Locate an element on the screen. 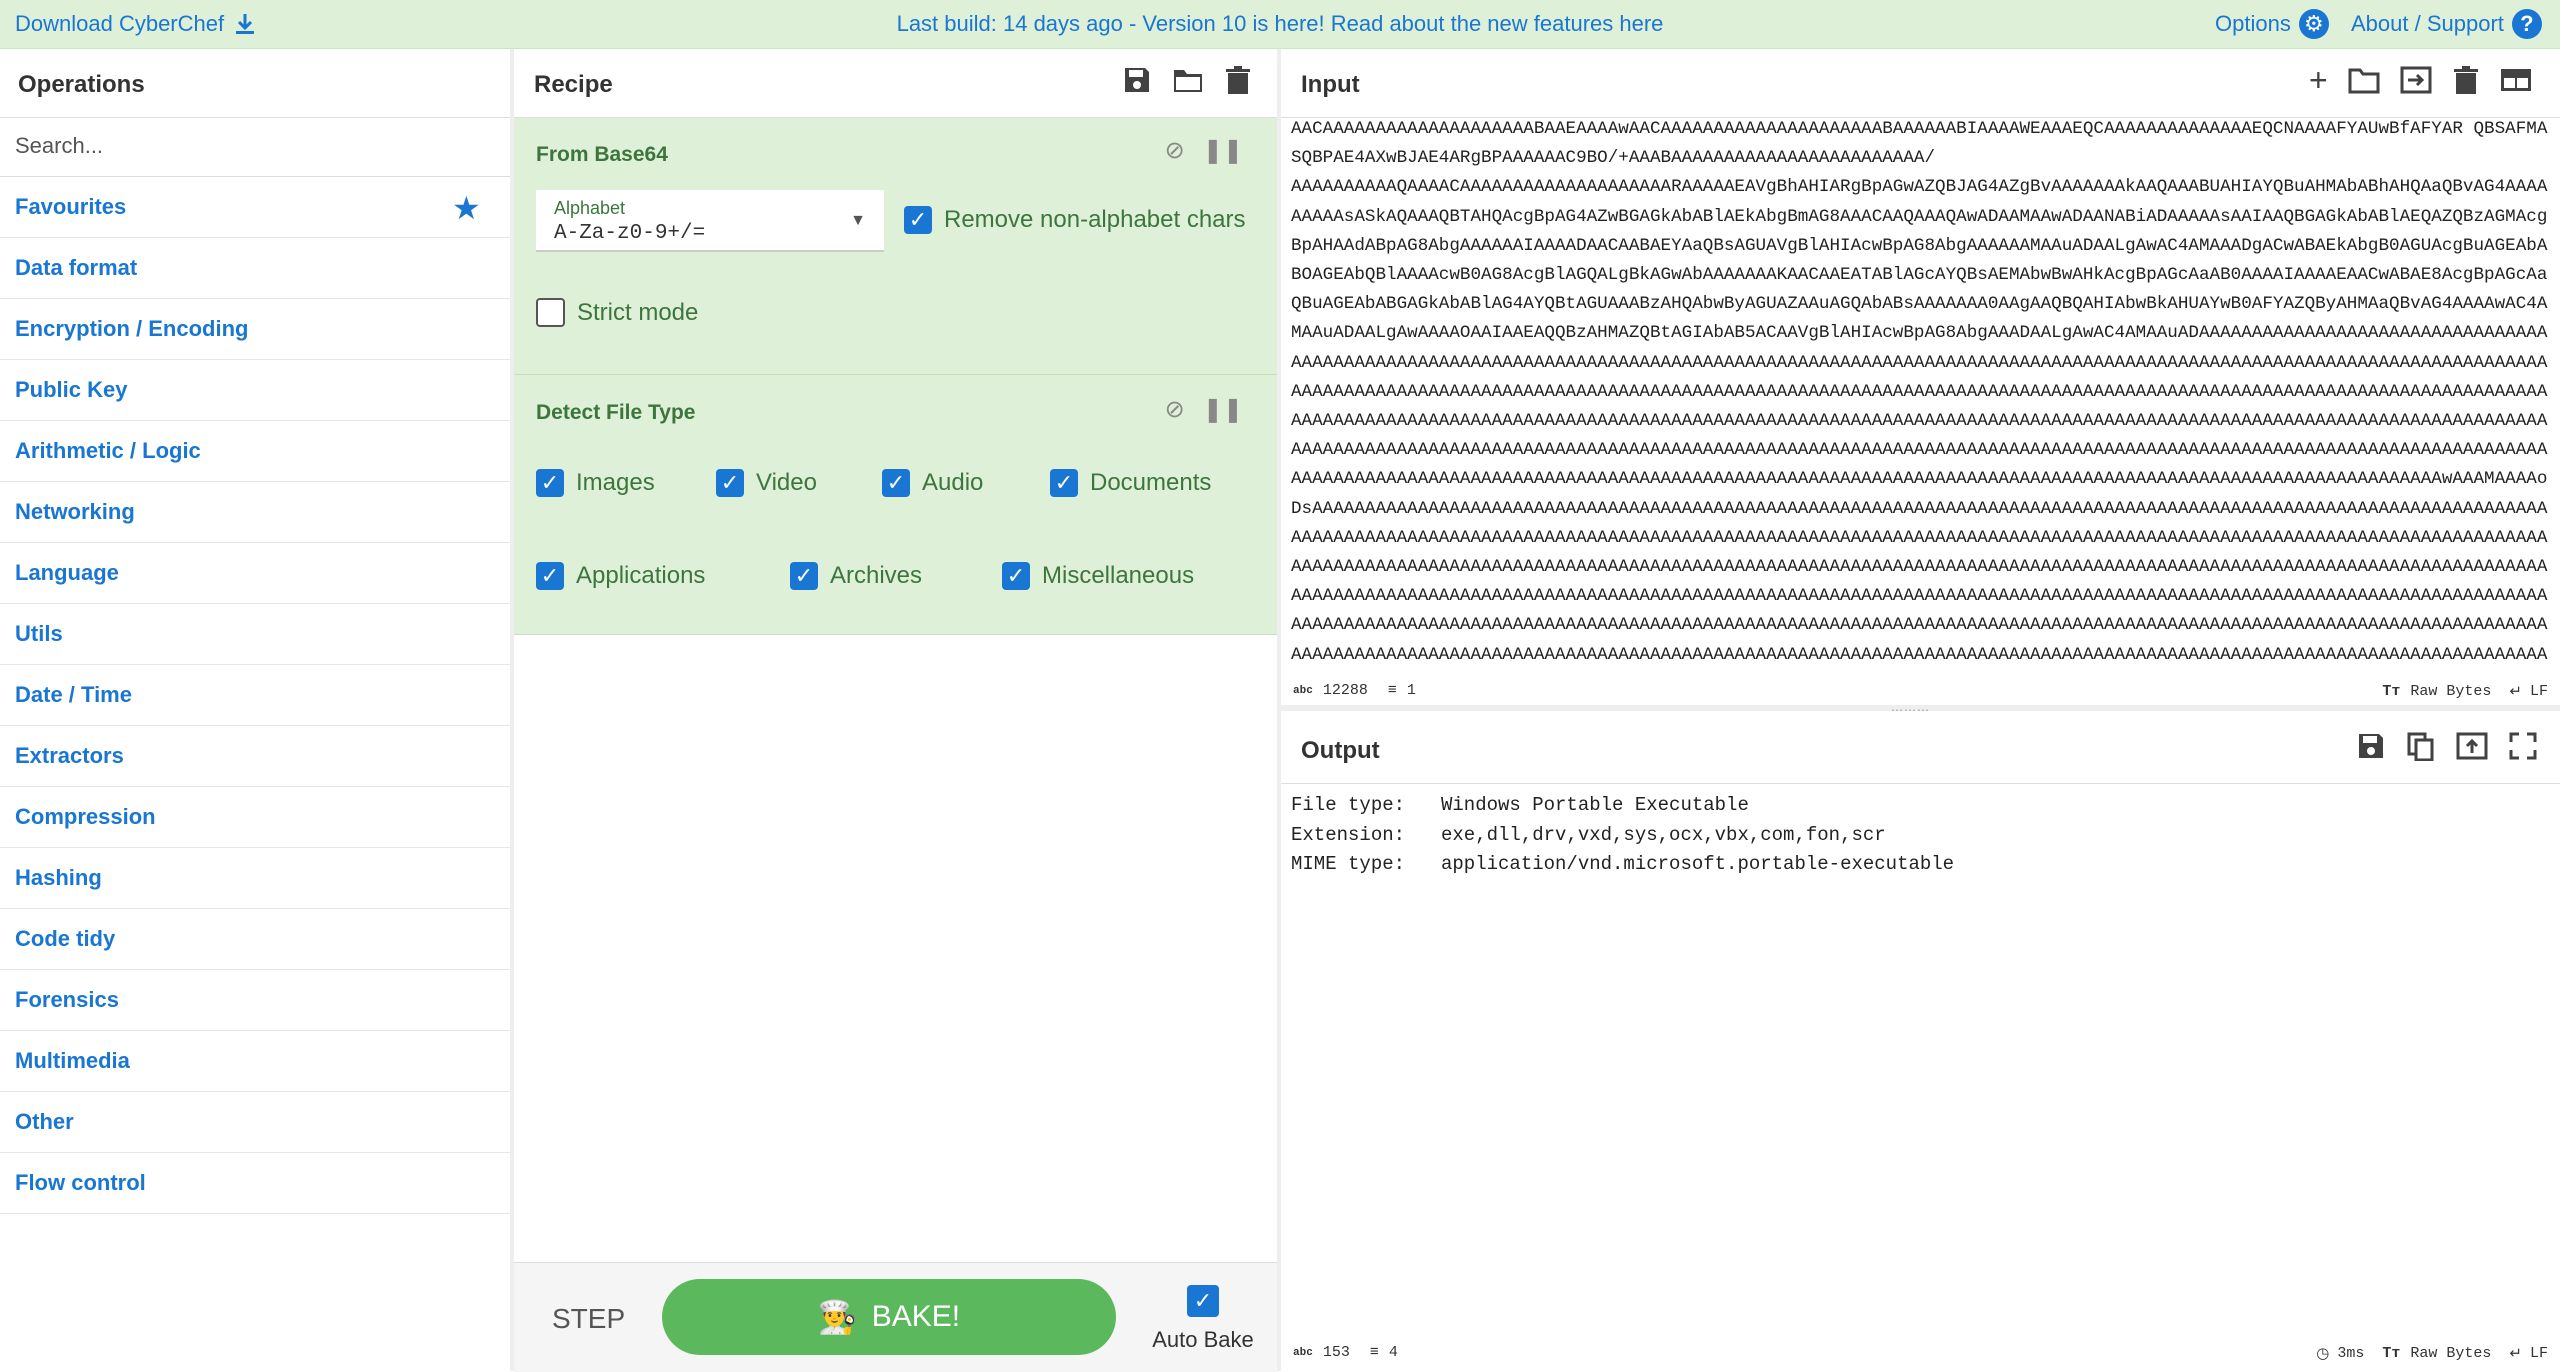  category-label: Compression is located at coordinates (85, 817).